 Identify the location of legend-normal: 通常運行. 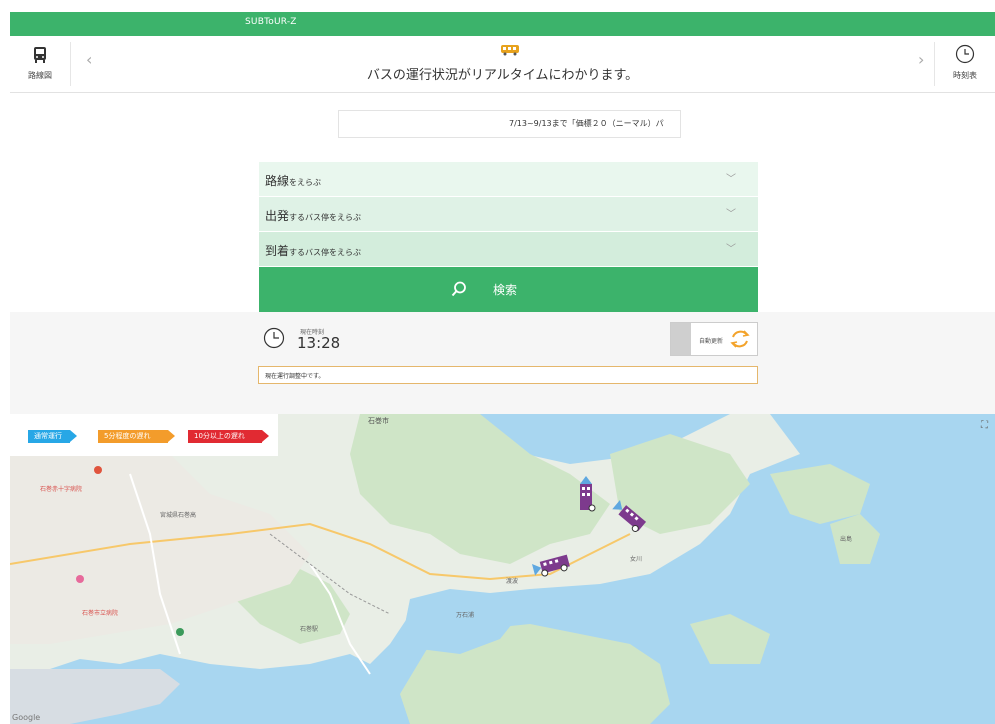
(52, 436).